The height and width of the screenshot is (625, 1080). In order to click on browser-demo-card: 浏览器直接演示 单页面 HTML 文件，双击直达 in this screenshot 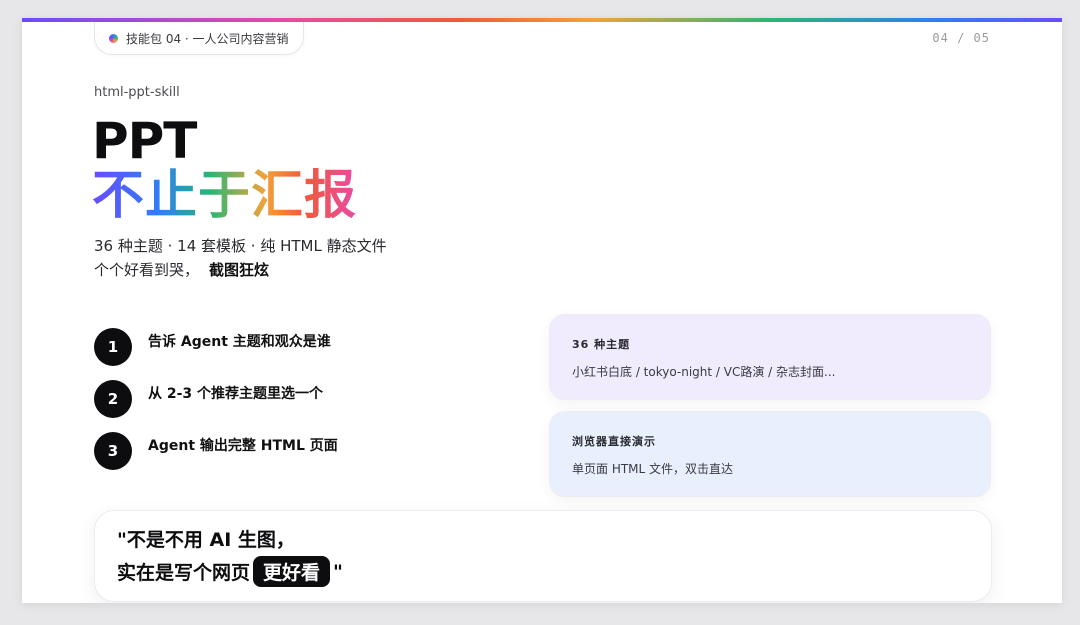, I will do `click(770, 454)`.